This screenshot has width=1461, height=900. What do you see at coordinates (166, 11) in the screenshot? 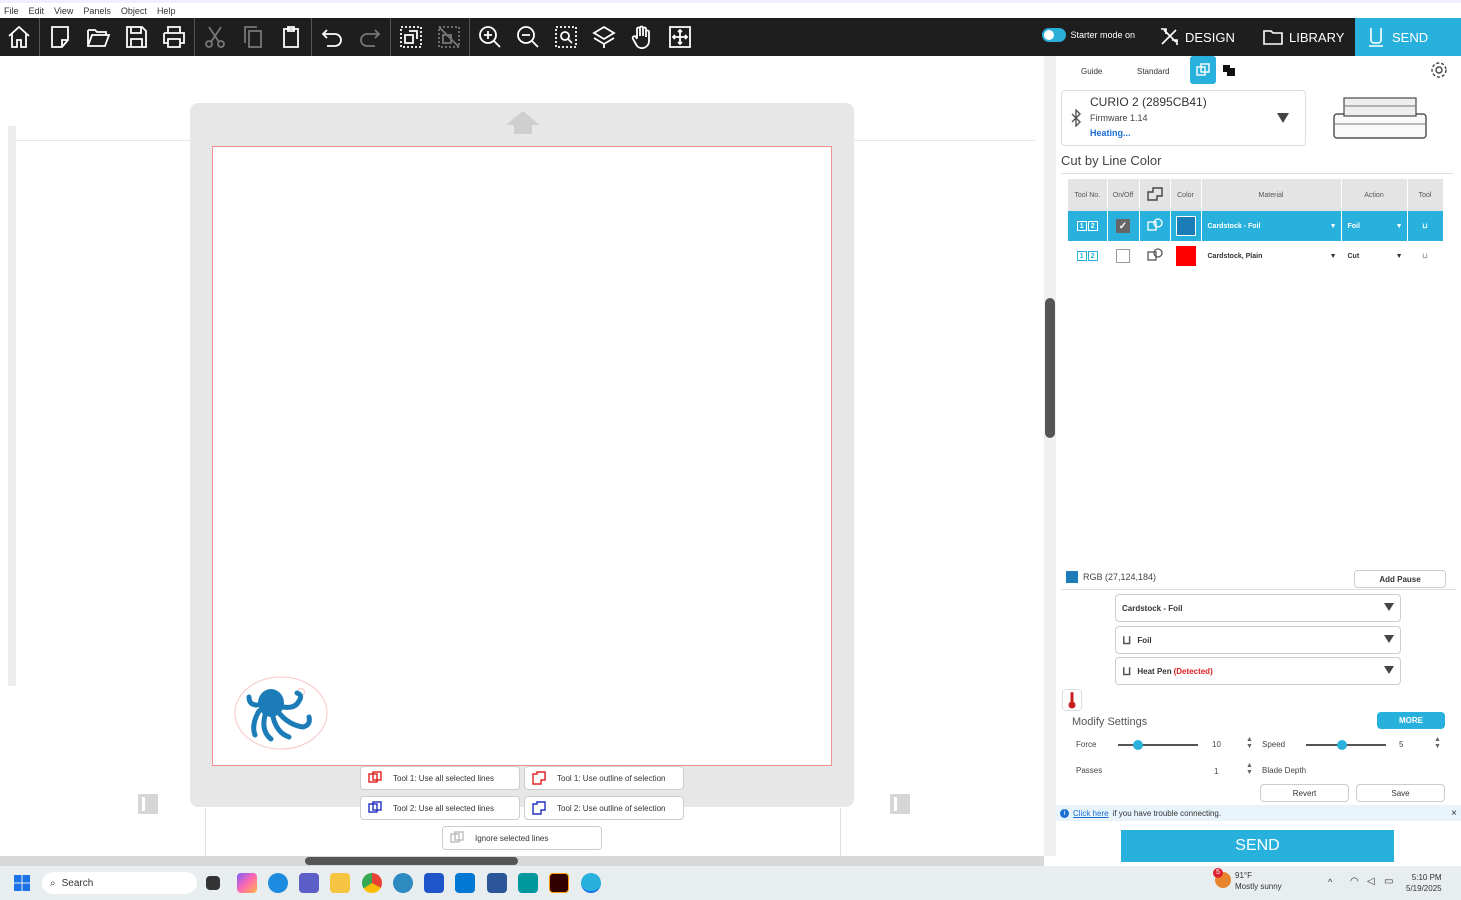
I see `menu-help: Help` at bounding box center [166, 11].